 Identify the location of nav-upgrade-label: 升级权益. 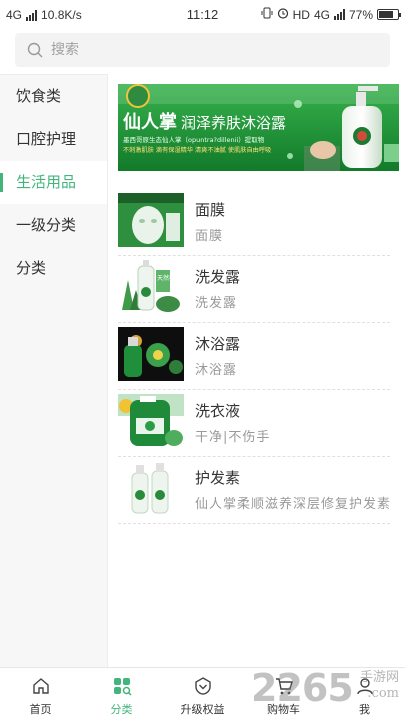
(202, 709).